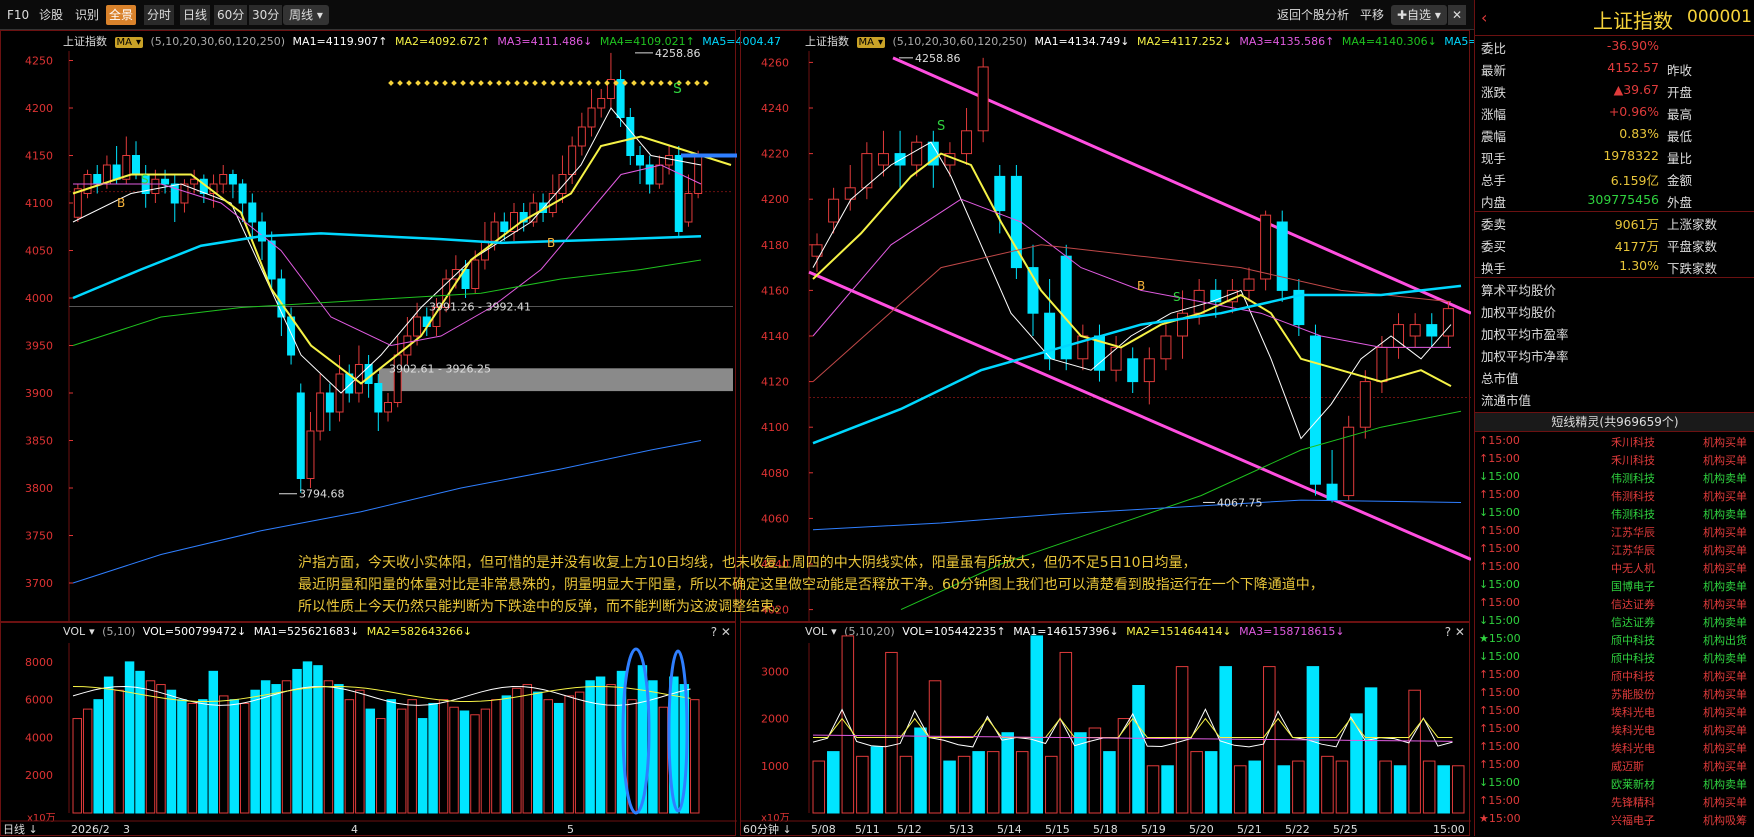 This screenshot has width=1754, height=837. Describe the element at coordinates (1614, 803) in the screenshot. I see `trade-row: ↑15:00 先锋精科 机构买单` at that location.